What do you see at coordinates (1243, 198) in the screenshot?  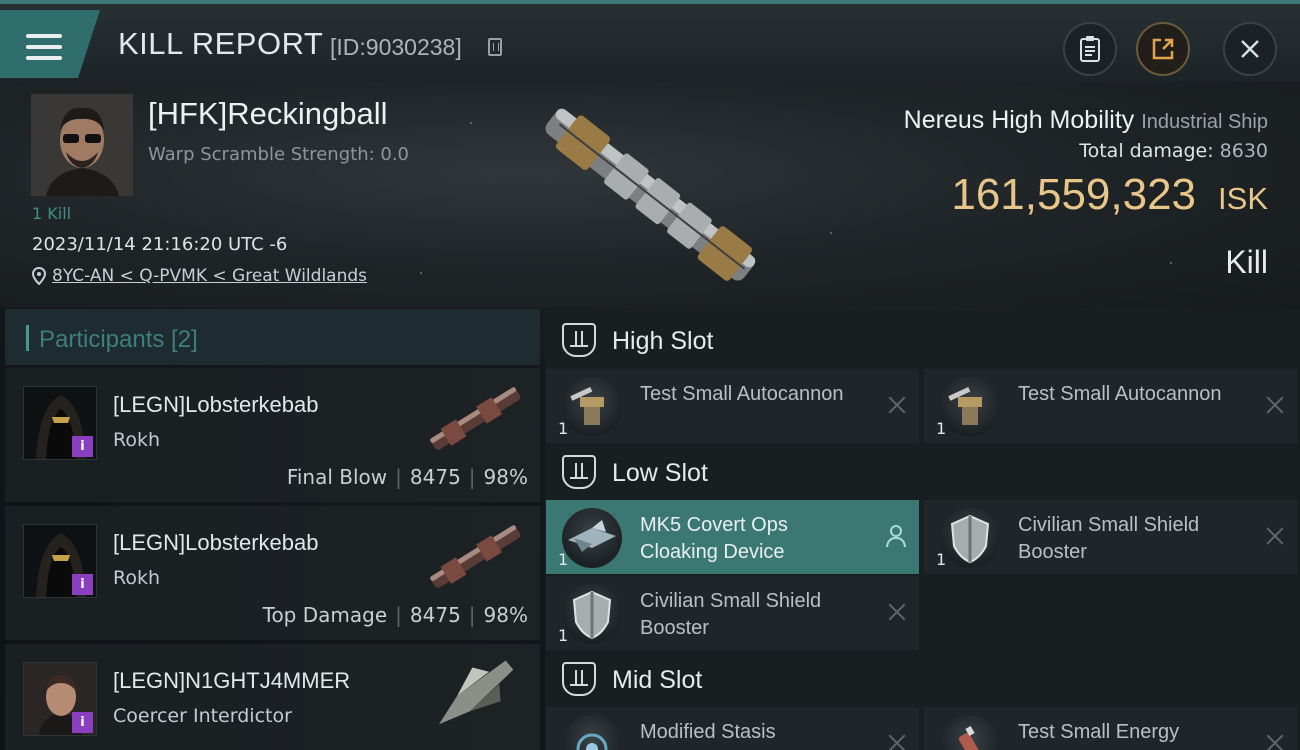 I see `isk-unit: ISK` at bounding box center [1243, 198].